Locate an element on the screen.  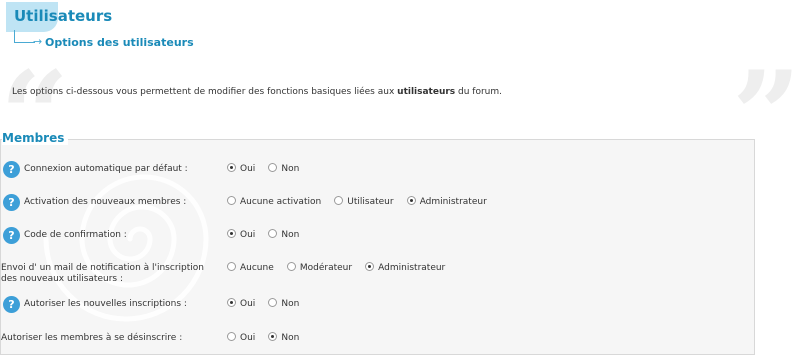
radio-label: Modérateur is located at coordinates (326, 268).